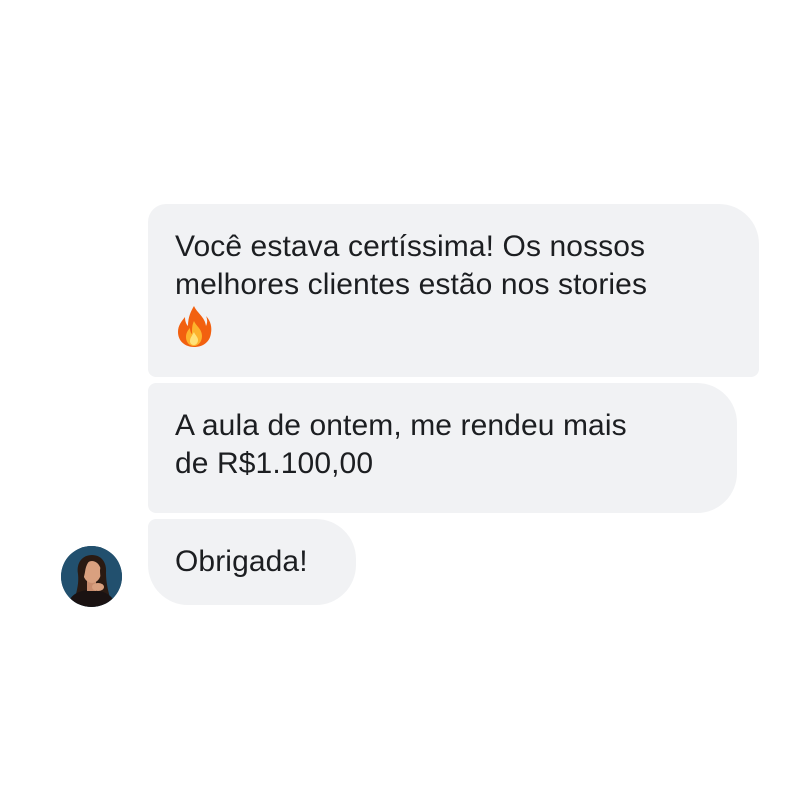 This screenshot has height=810, width=810. I want to click on message-text-line: Obrigada!, so click(241, 561).